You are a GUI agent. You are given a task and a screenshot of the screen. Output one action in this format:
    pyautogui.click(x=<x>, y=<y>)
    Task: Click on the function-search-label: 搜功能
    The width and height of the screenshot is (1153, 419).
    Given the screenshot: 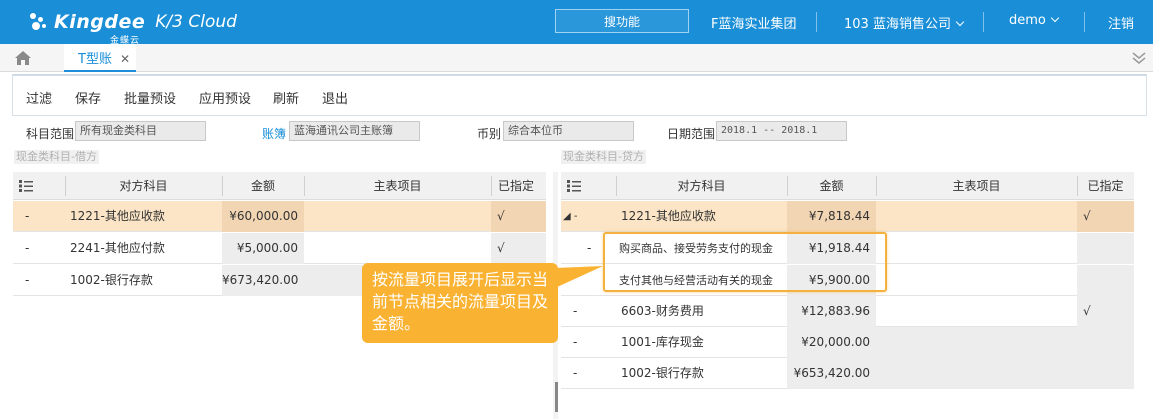 What is the action you would take?
    pyautogui.click(x=621, y=21)
    